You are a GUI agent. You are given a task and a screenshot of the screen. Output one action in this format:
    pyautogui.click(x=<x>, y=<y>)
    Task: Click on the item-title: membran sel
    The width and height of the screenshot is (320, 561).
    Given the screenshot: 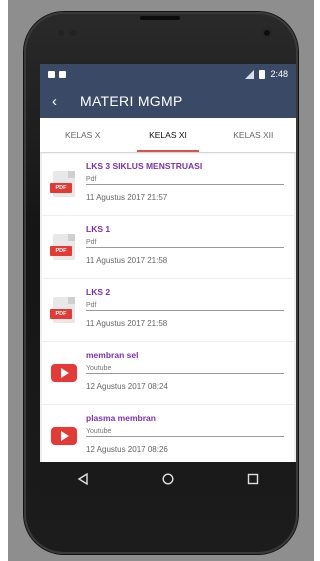 What is the action you would take?
    pyautogui.click(x=112, y=355)
    